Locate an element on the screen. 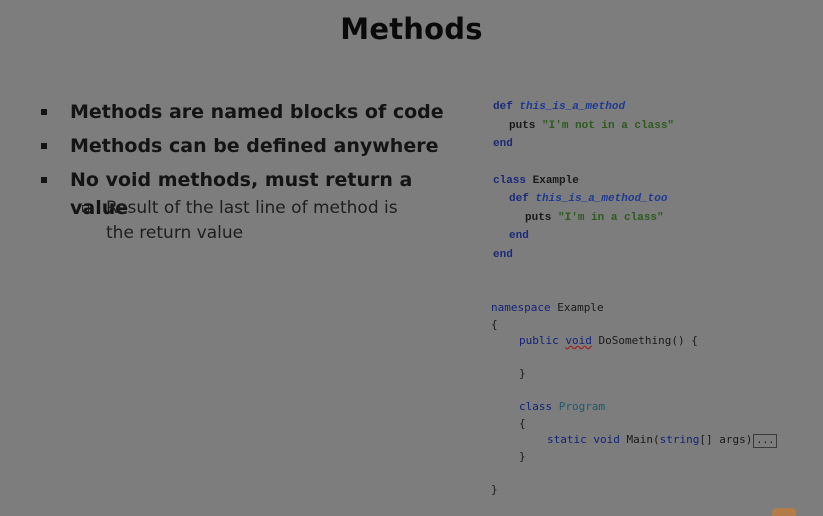 Image resolution: width=823 pixels, height=516 pixels. bullet-item: No void methods, must return a value is located at coordinates (253, 192).